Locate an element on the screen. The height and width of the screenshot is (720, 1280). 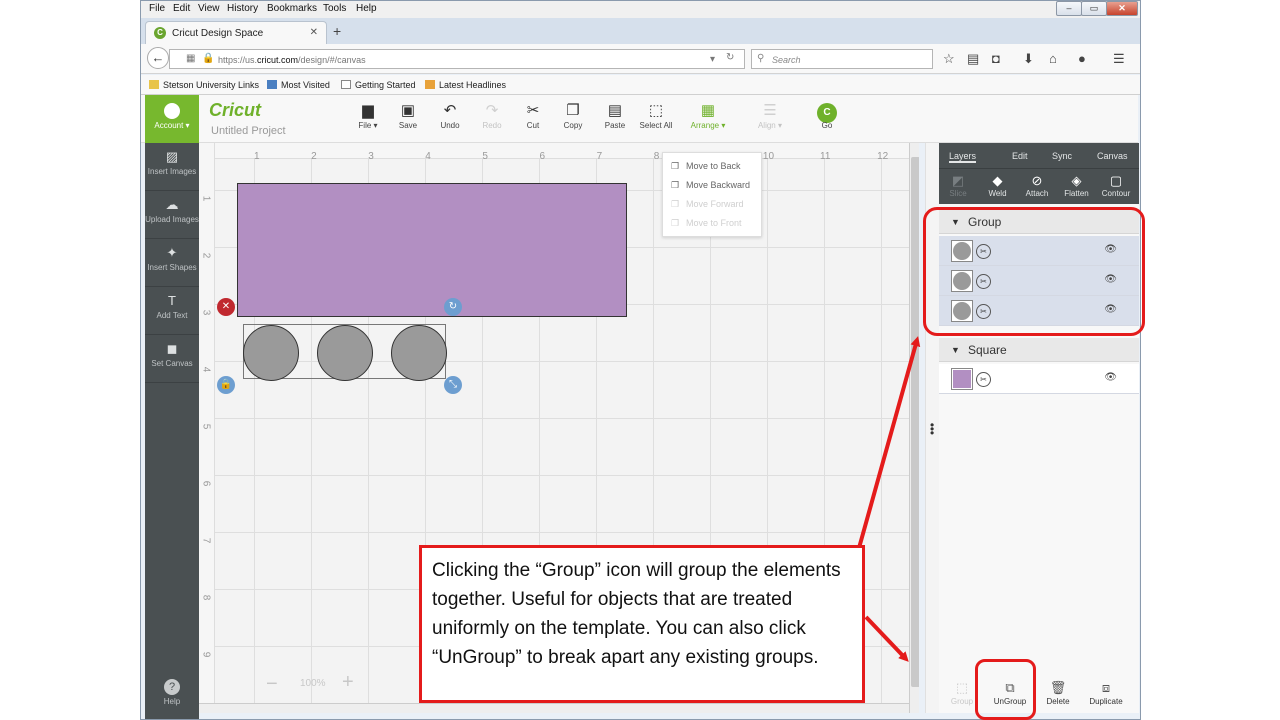
back-button: ← is located at coordinates (158, 58).